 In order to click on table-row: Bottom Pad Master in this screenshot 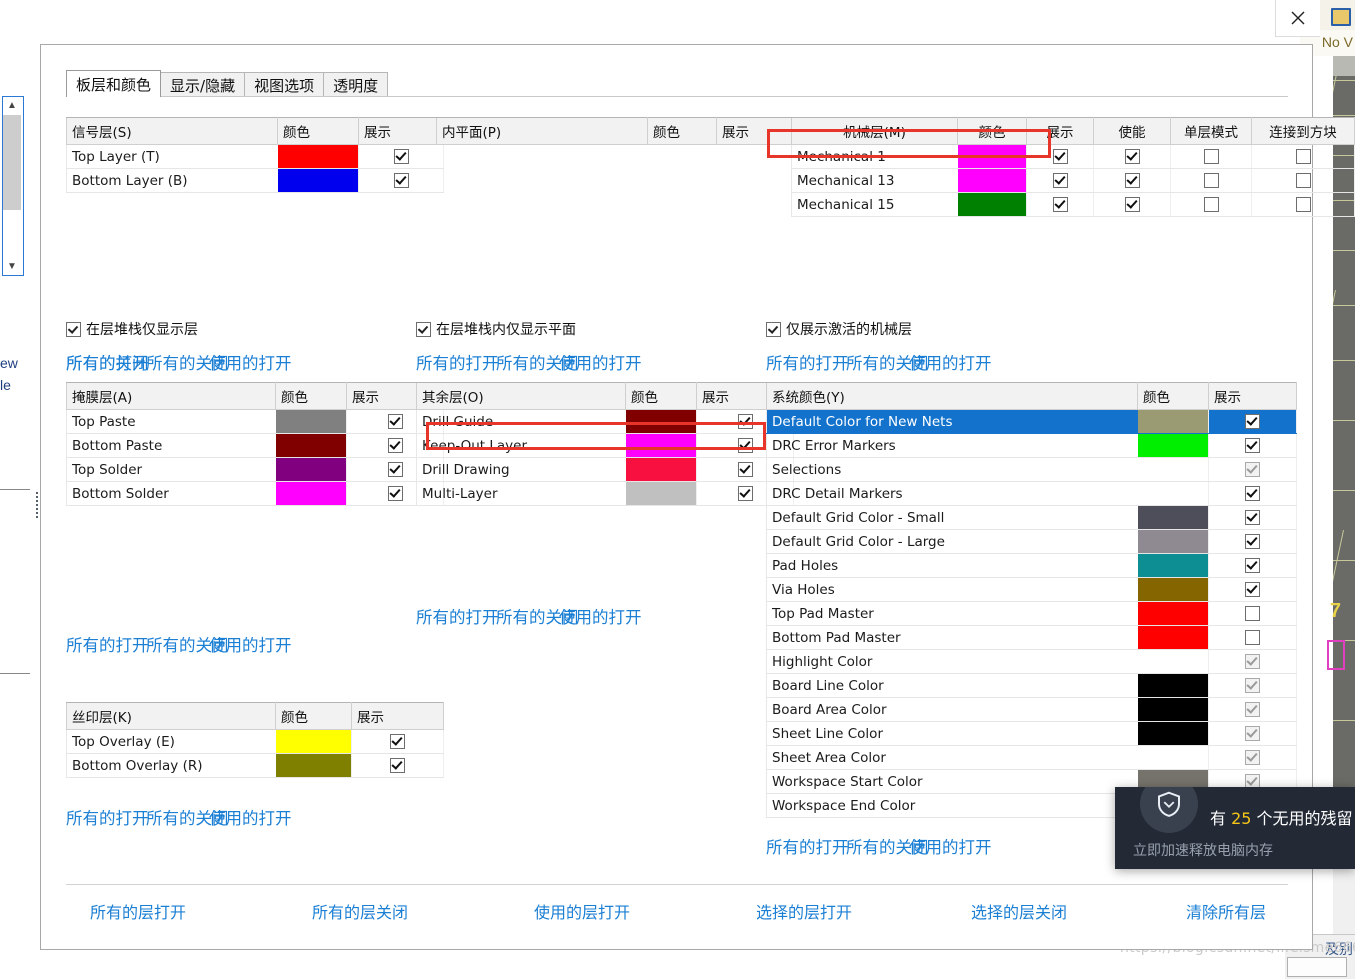, I will do `click(1031, 637)`.